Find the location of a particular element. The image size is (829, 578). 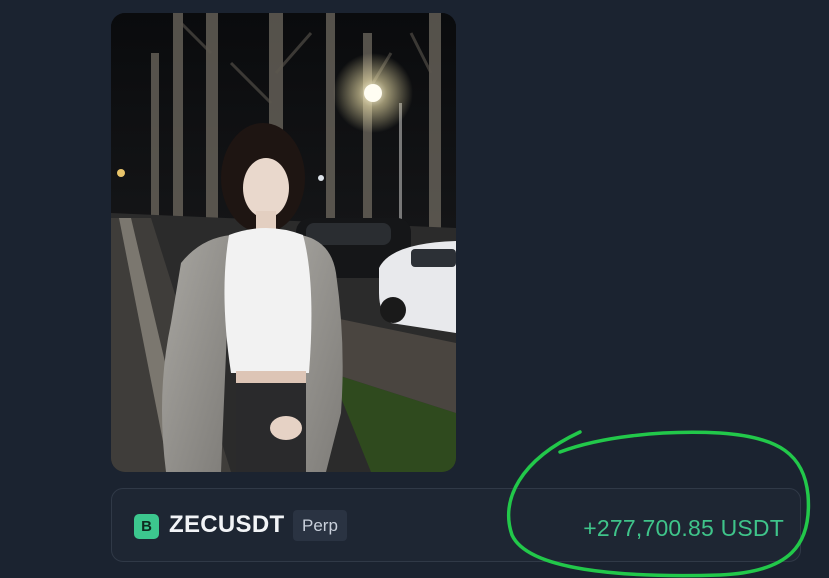

trade-result-card: B ZECUSDT Perp +277,700.85 USDT is located at coordinates (456, 525).